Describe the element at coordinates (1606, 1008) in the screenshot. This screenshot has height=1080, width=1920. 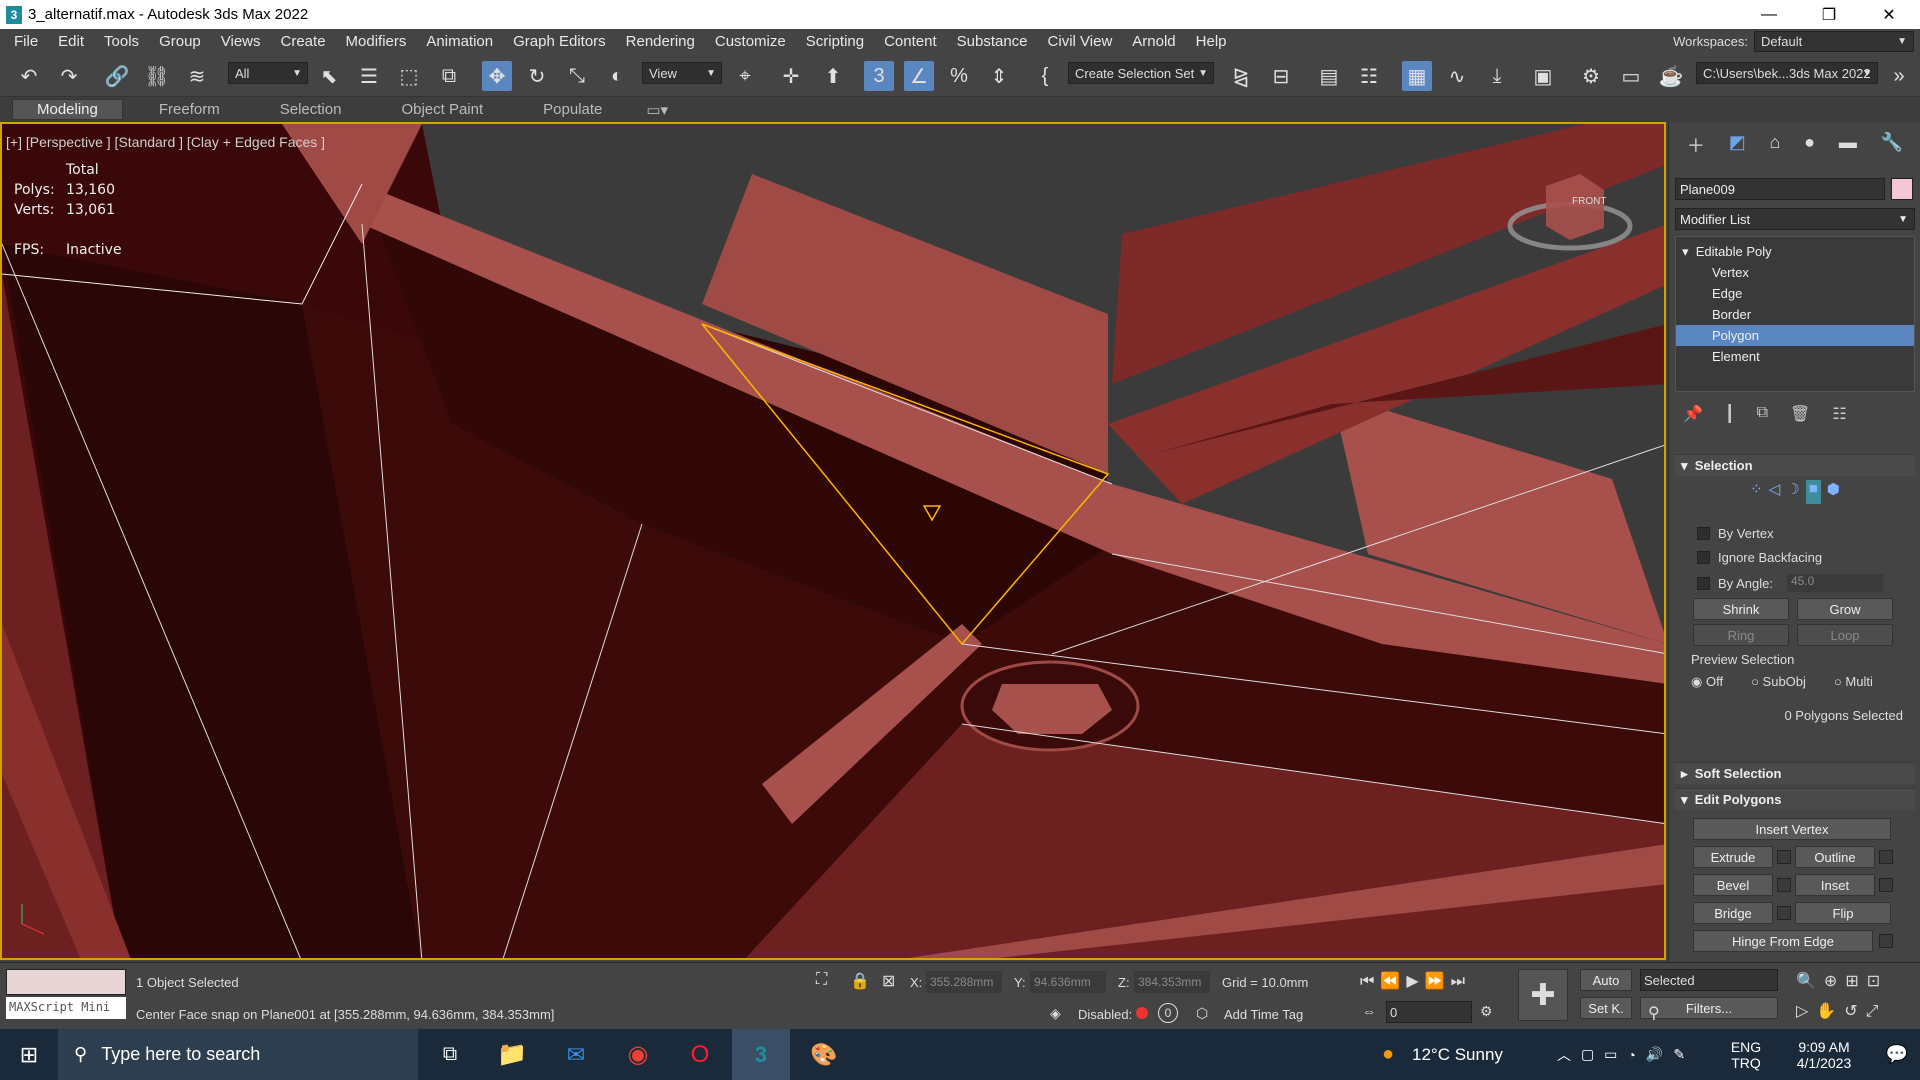
I see `set-key-button: Set K.` at that location.